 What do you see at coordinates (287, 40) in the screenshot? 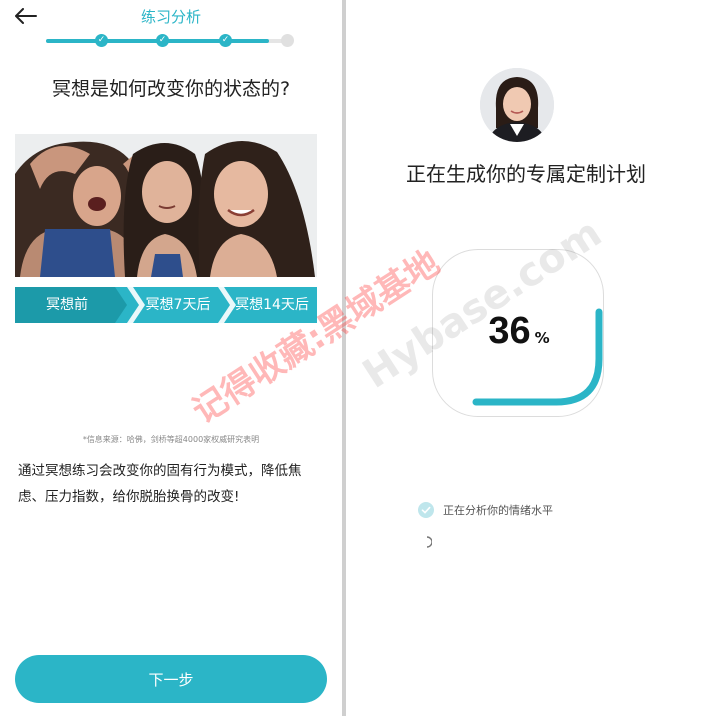
I see `step-pending-dot` at bounding box center [287, 40].